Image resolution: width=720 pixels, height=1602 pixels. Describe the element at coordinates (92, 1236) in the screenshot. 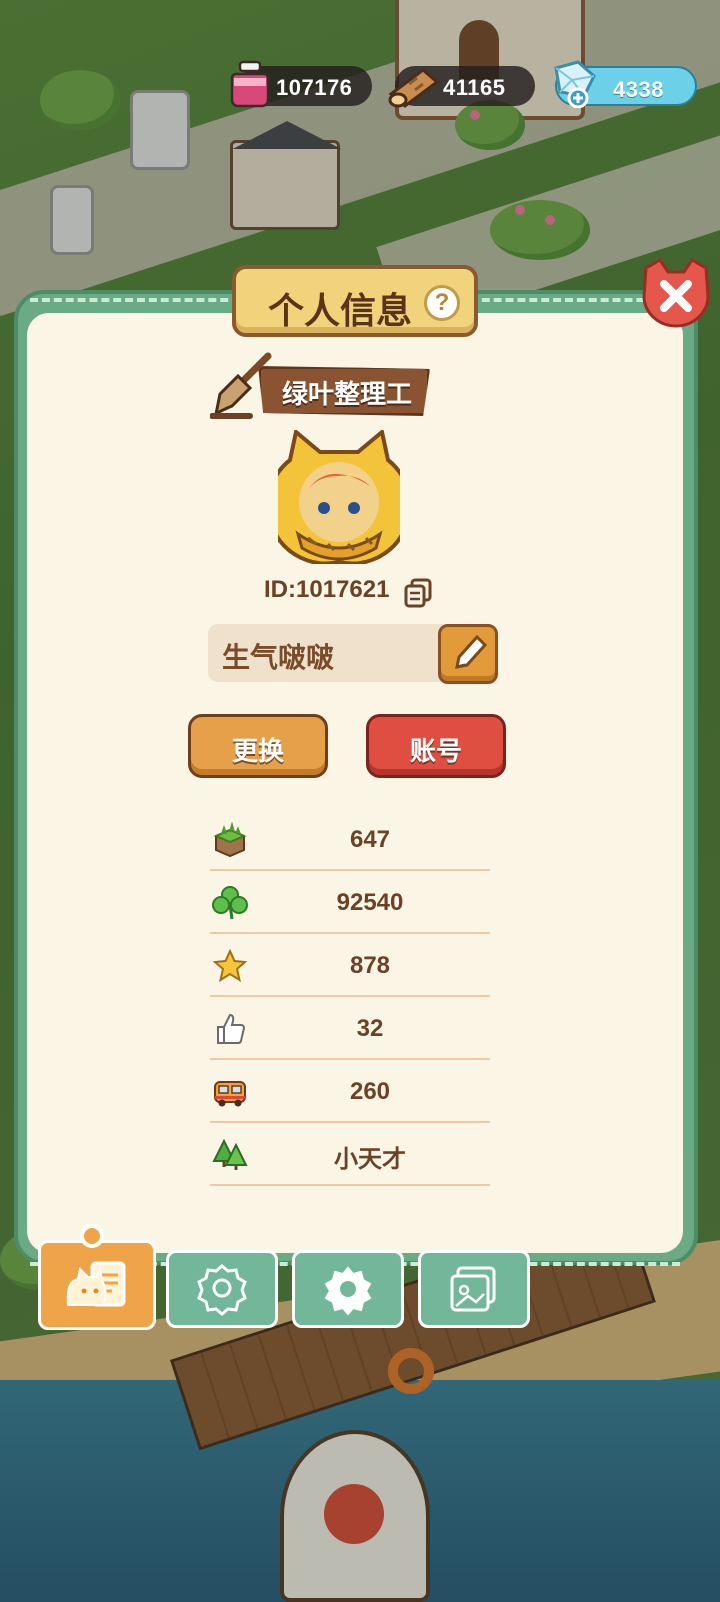

I see `tab-hanger-ring` at that location.